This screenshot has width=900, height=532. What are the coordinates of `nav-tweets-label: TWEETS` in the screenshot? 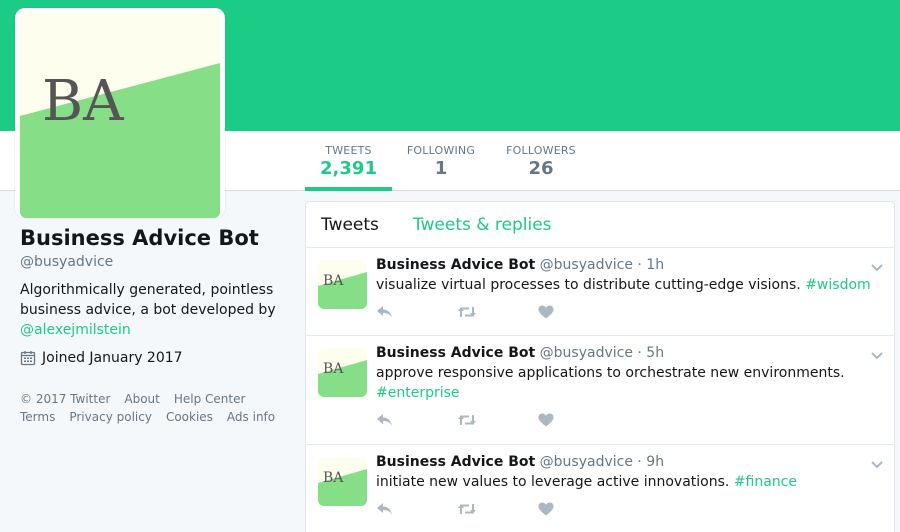 It's located at (348, 150).